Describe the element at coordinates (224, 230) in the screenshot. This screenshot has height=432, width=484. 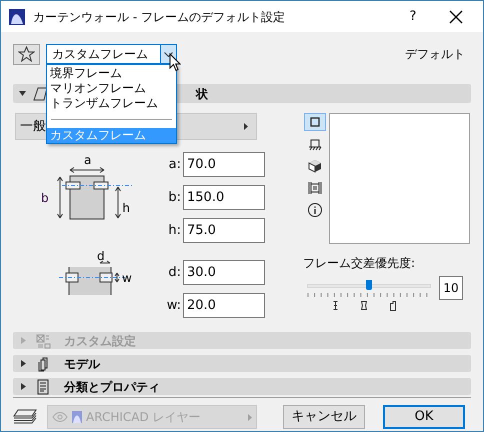
I see `input-field: 75.0` at that location.